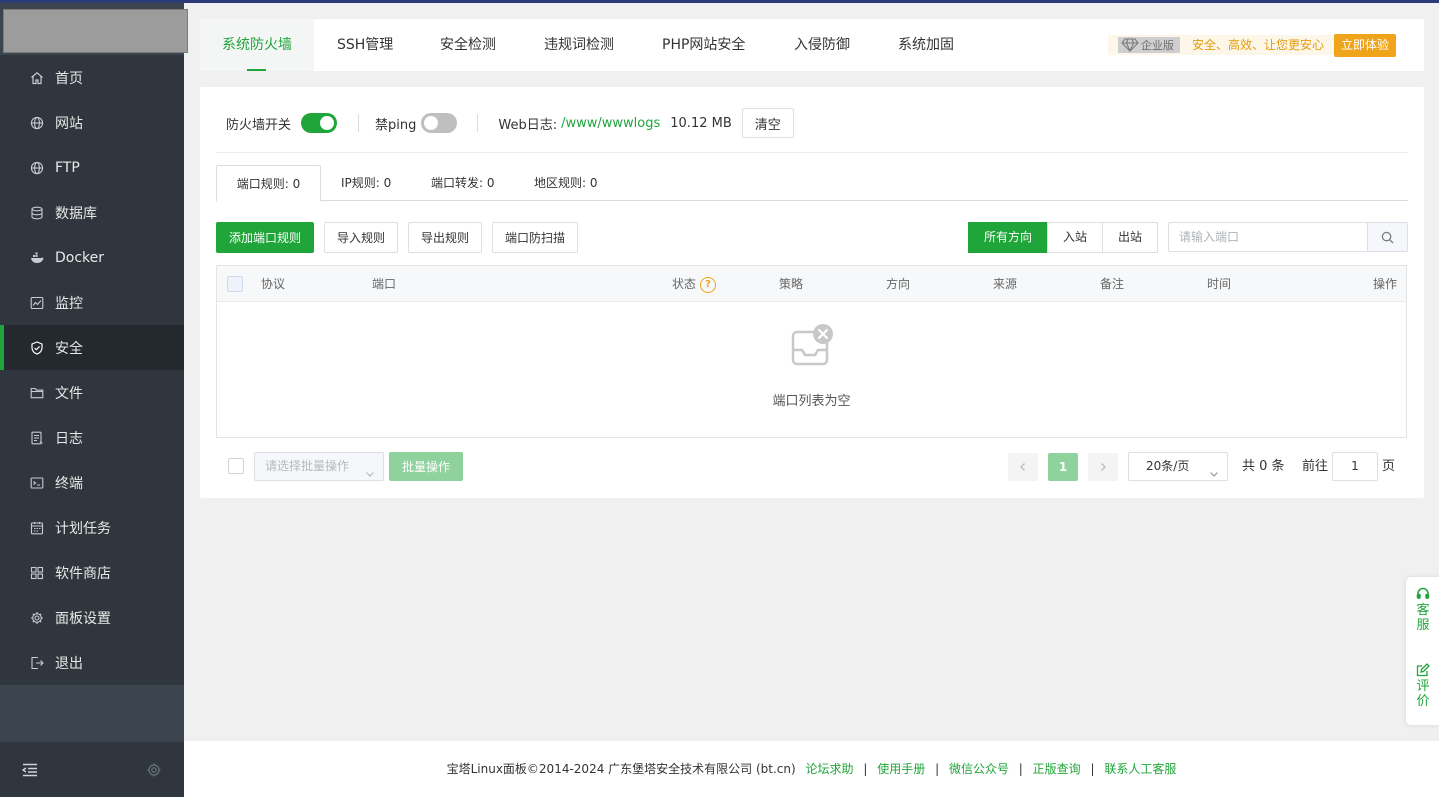  What do you see at coordinates (1005, 284) in the screenshot?
I see `column-header-source: 来源` at bounding box center [1005, 284].